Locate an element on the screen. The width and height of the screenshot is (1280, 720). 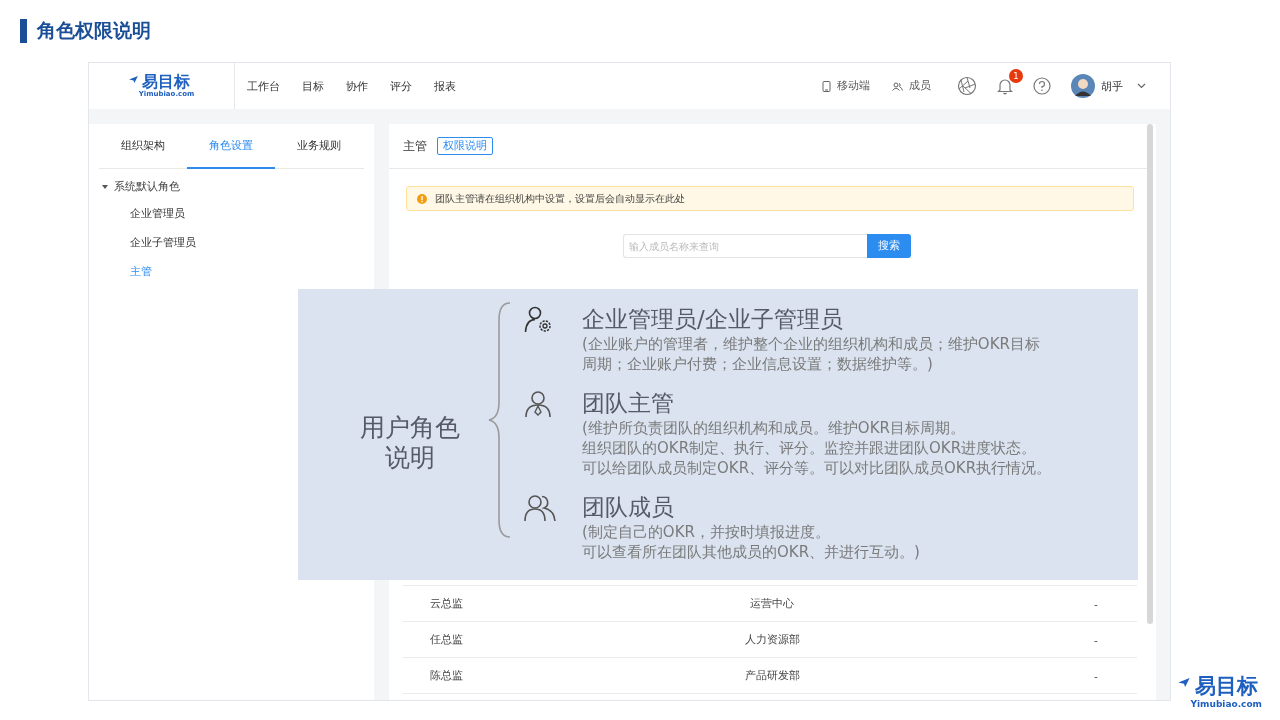
avatar is located at coordinates (1083, 86).